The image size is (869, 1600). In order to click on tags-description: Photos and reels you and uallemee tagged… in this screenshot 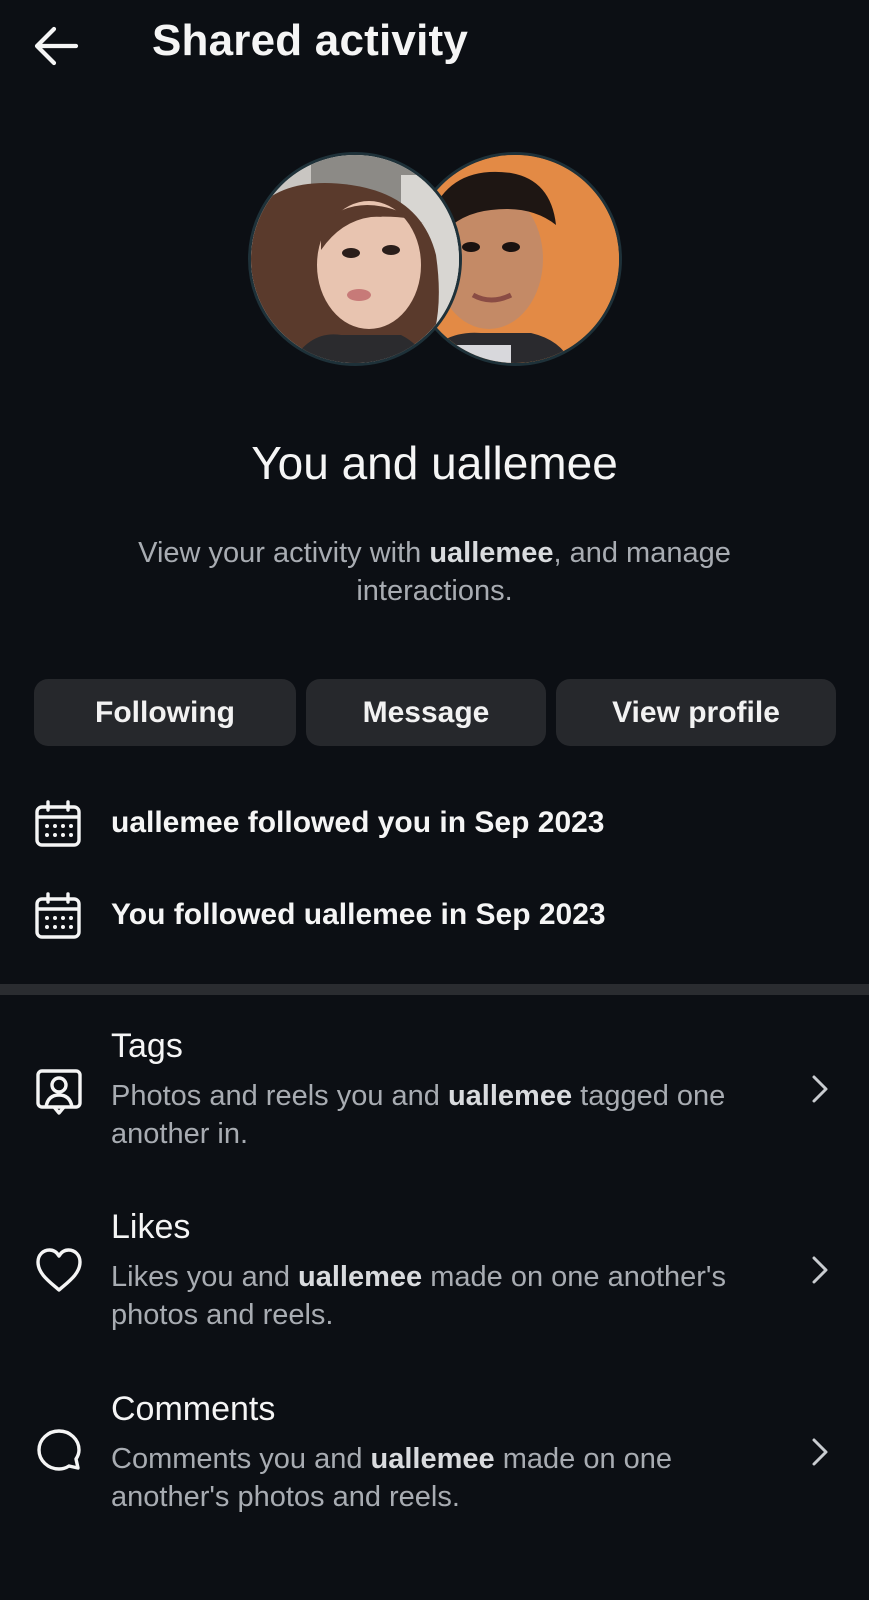, I will do `click(431, 1115)`.